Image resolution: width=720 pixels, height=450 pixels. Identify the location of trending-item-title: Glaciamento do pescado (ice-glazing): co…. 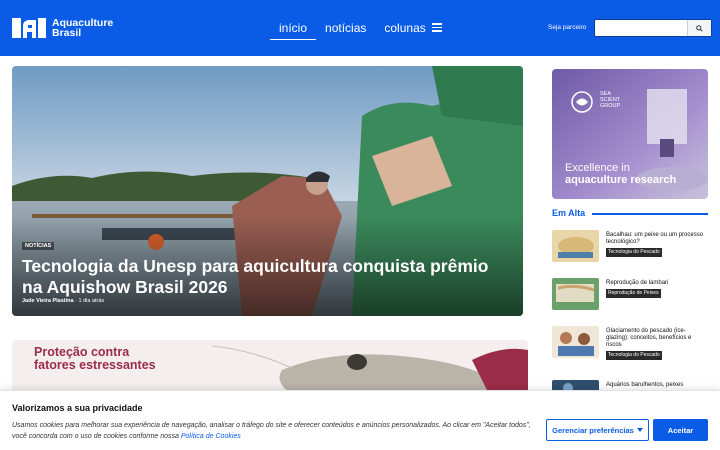
(656, 338).